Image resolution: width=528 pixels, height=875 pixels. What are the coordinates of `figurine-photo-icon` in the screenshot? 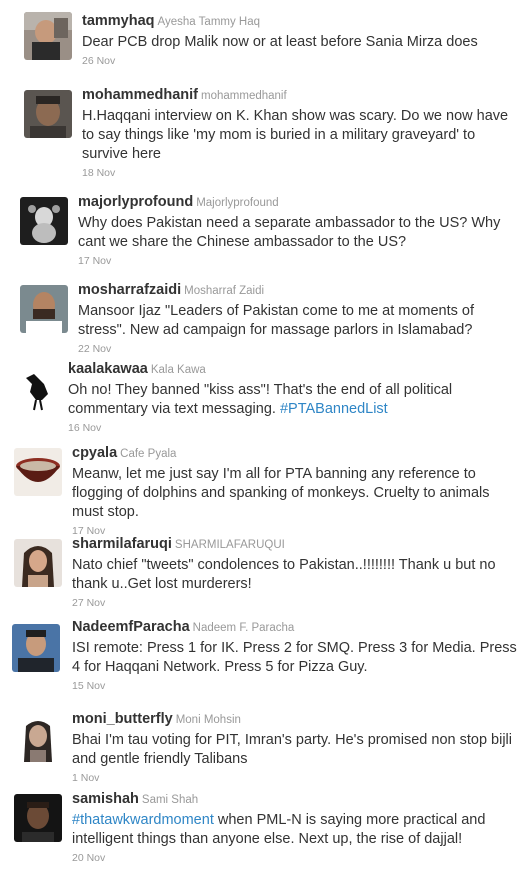 It's located at (44, 221).